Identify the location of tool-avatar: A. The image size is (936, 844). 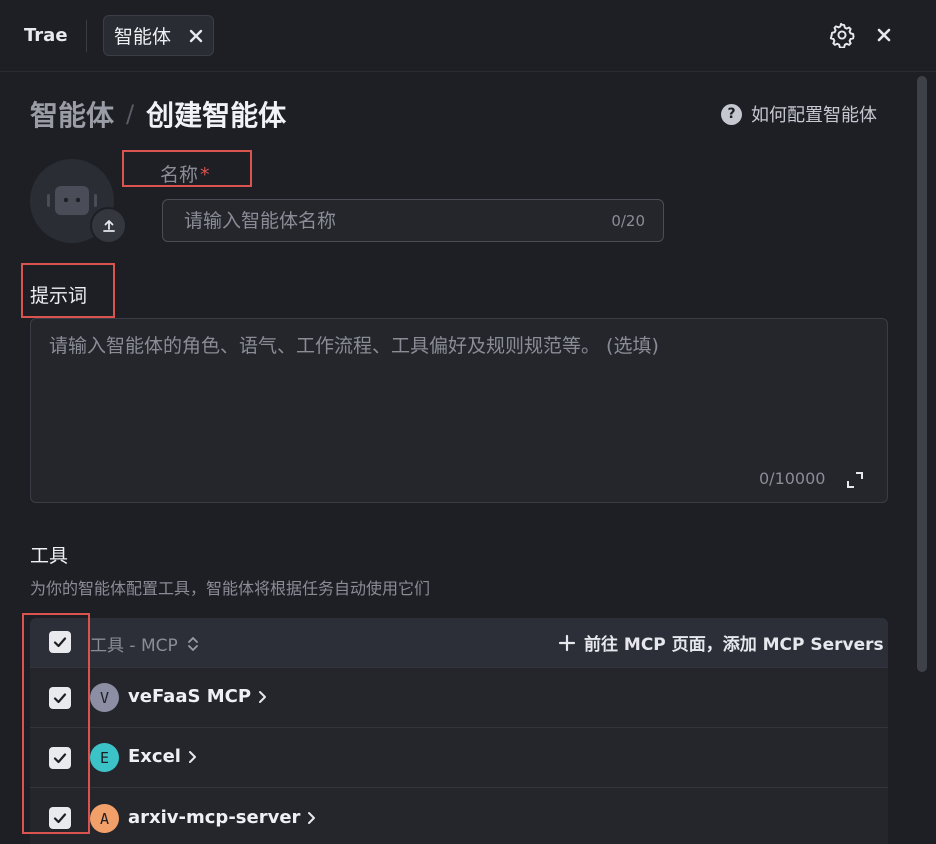
(104, 818).